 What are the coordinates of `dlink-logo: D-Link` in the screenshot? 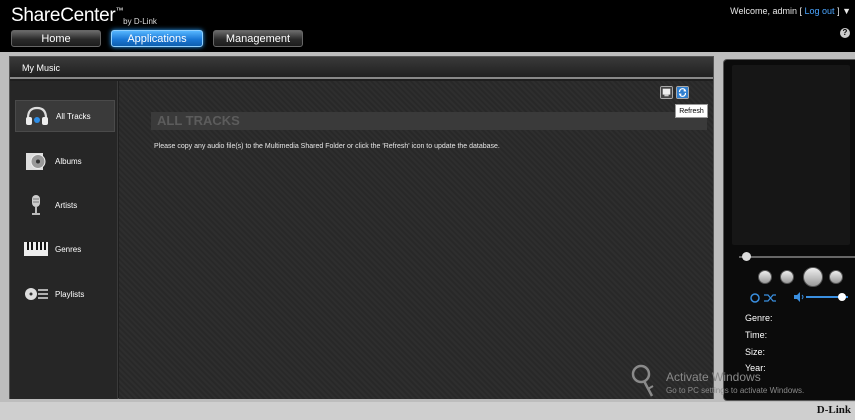 It's located at (833, 410).